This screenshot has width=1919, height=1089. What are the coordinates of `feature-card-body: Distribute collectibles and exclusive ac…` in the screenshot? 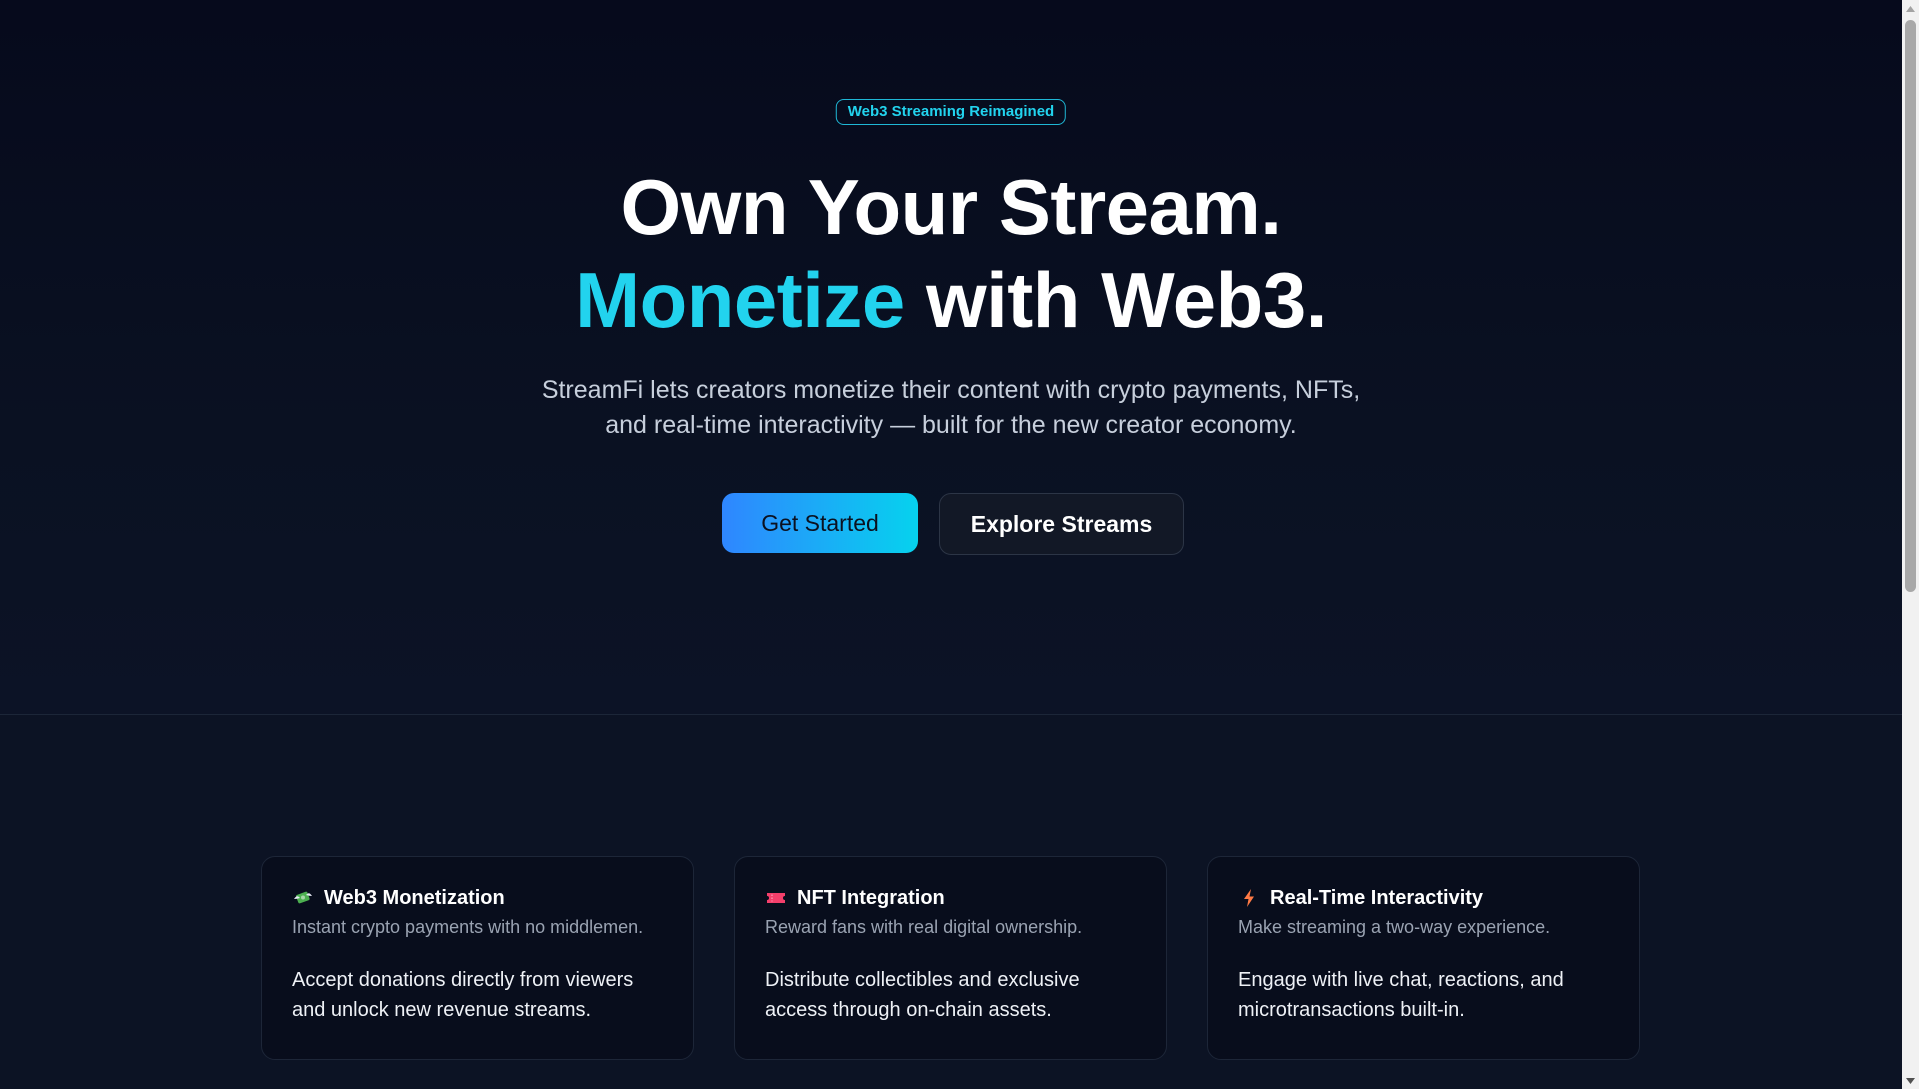 It's located at (950, 995).